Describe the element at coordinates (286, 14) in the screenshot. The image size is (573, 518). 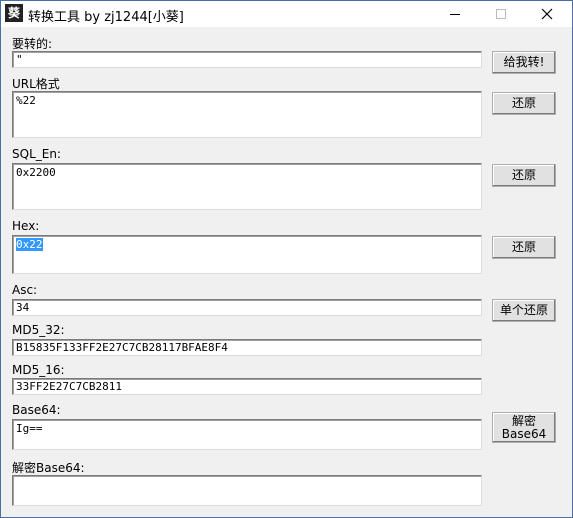
I see `title-bar: 葵 转换工具 by zj1244[小葵]` at that location.